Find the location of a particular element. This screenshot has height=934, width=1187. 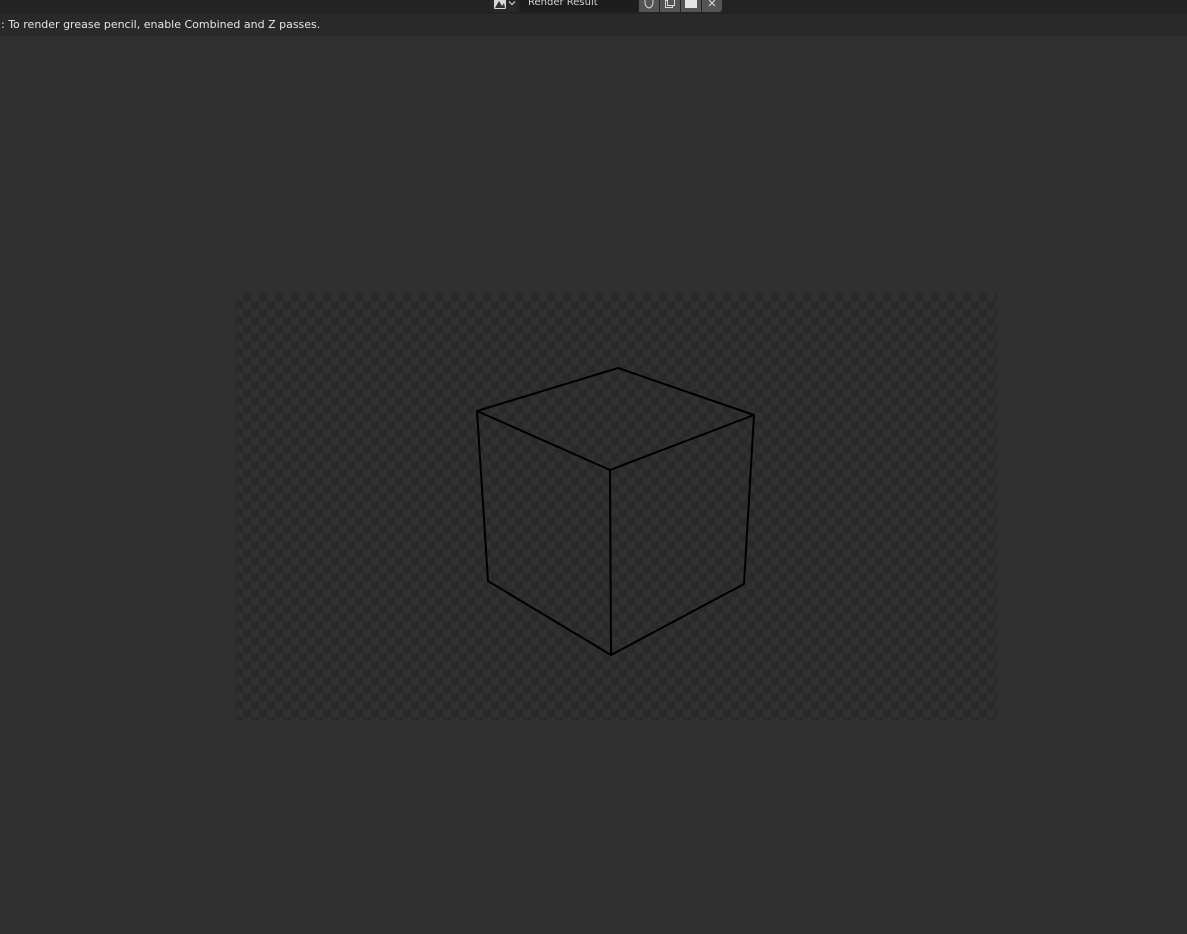

unlink-image-button is located at coordinates (712, 6).